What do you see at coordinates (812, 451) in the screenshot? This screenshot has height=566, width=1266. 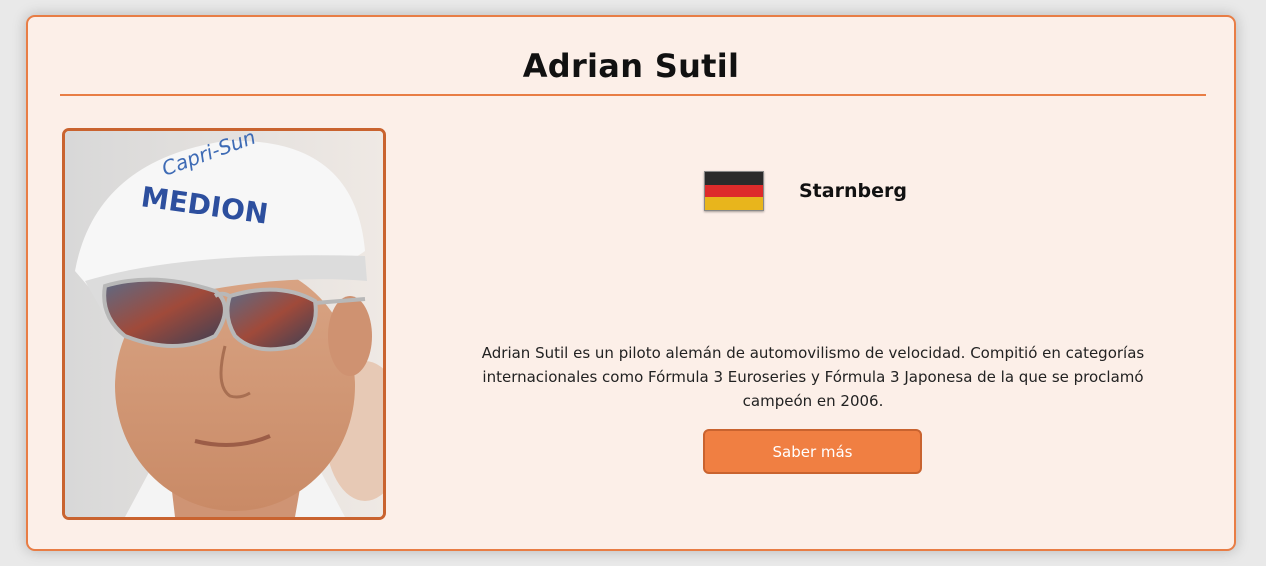 I see `read-more-button: Saber más` at bounding box center [812, 451].